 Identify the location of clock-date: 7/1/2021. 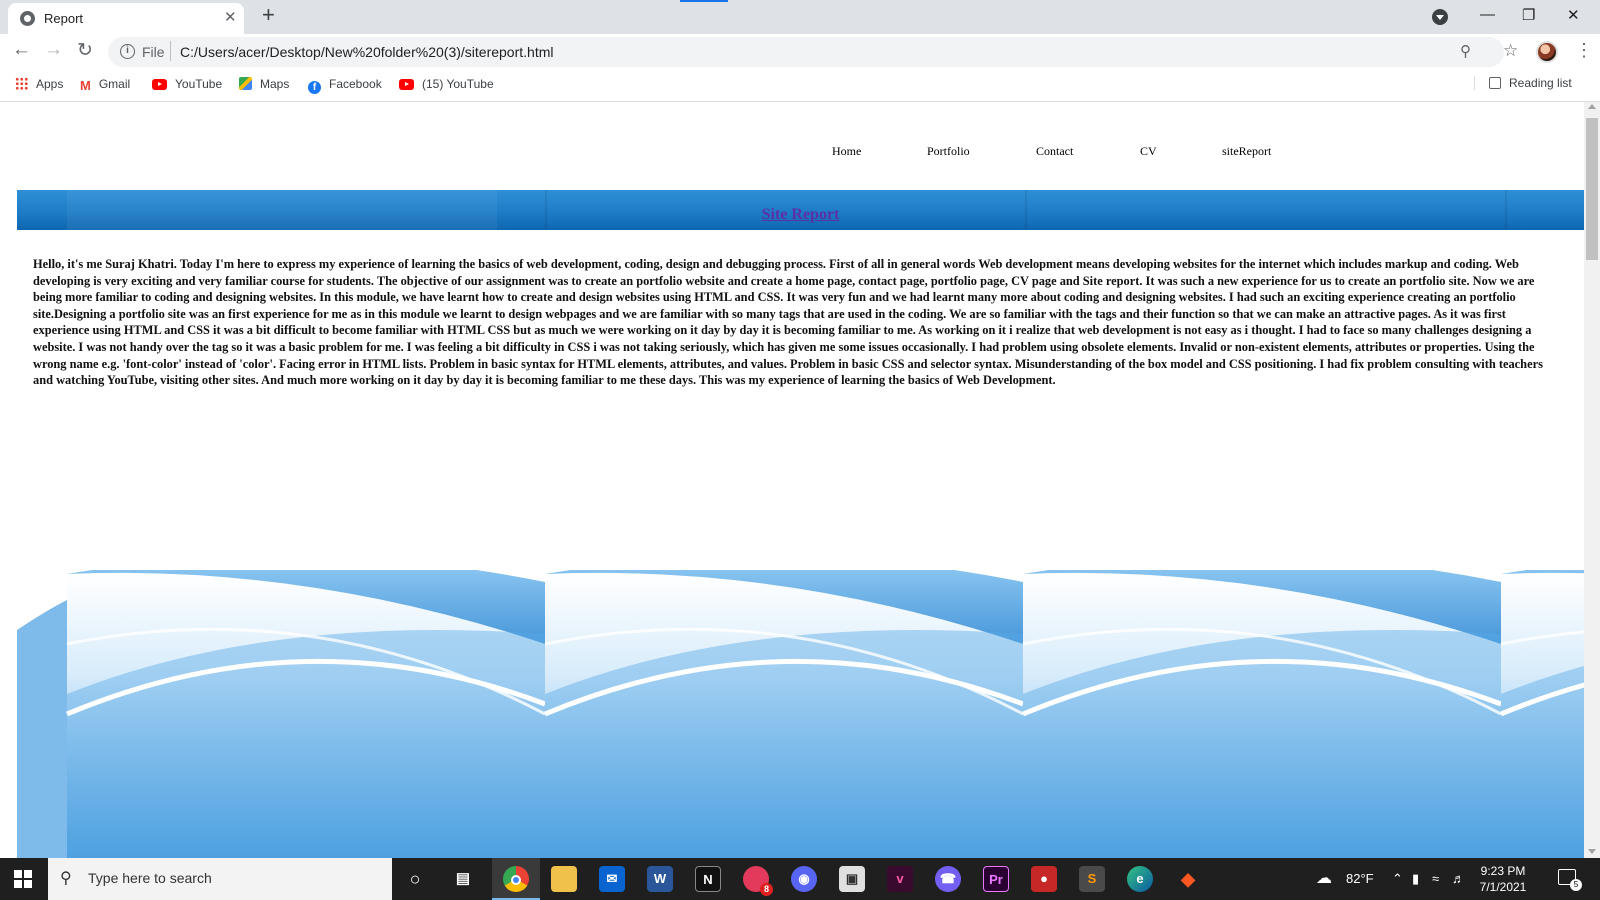
(1503, 887).